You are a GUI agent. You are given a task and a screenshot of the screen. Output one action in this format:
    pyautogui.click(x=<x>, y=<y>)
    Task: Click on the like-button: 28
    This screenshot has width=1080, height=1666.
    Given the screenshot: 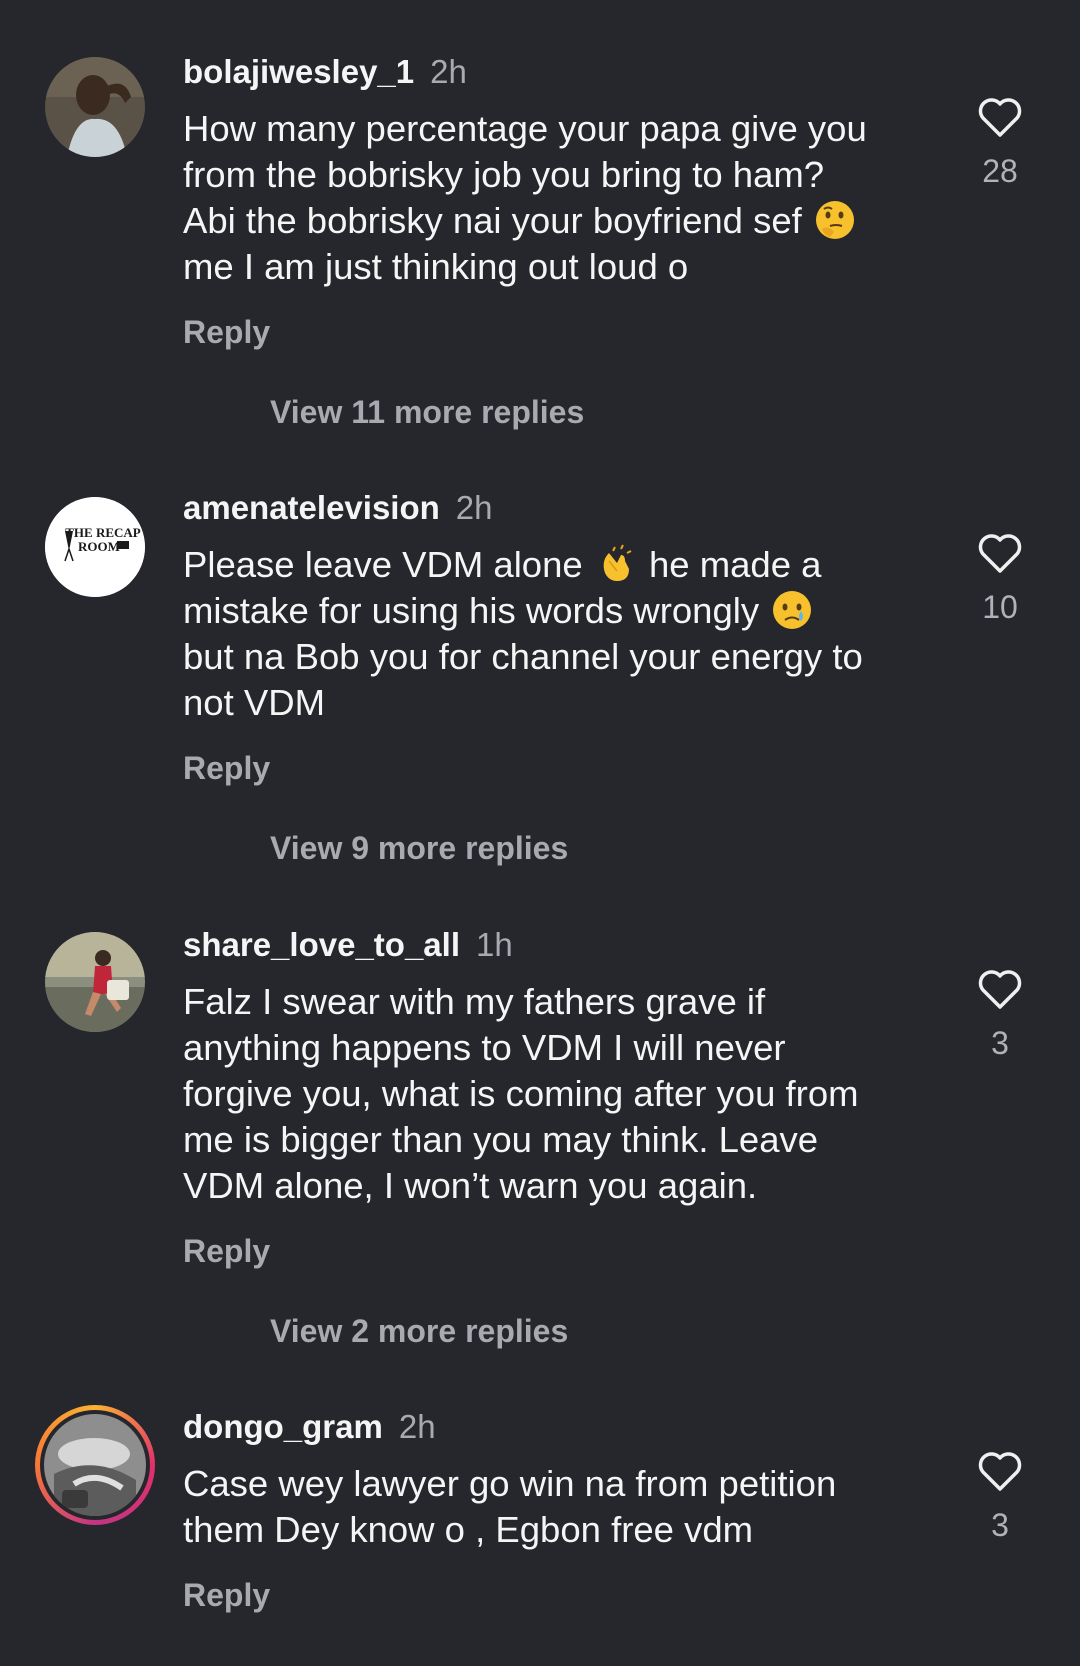 What is the action you would take?
    pyautogui.click(x=1000, y=143)
    